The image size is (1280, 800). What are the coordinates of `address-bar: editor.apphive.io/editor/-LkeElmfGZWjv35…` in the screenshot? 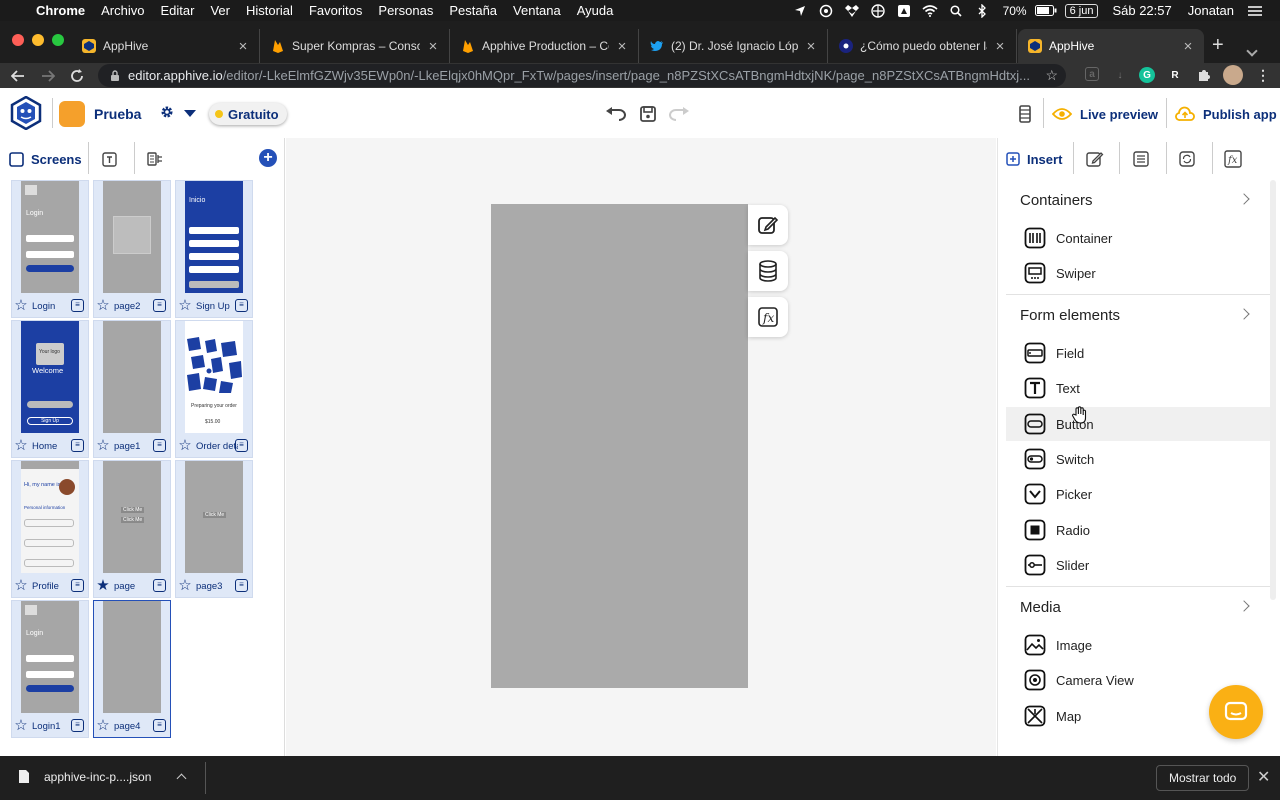 It's located at (582, 75).